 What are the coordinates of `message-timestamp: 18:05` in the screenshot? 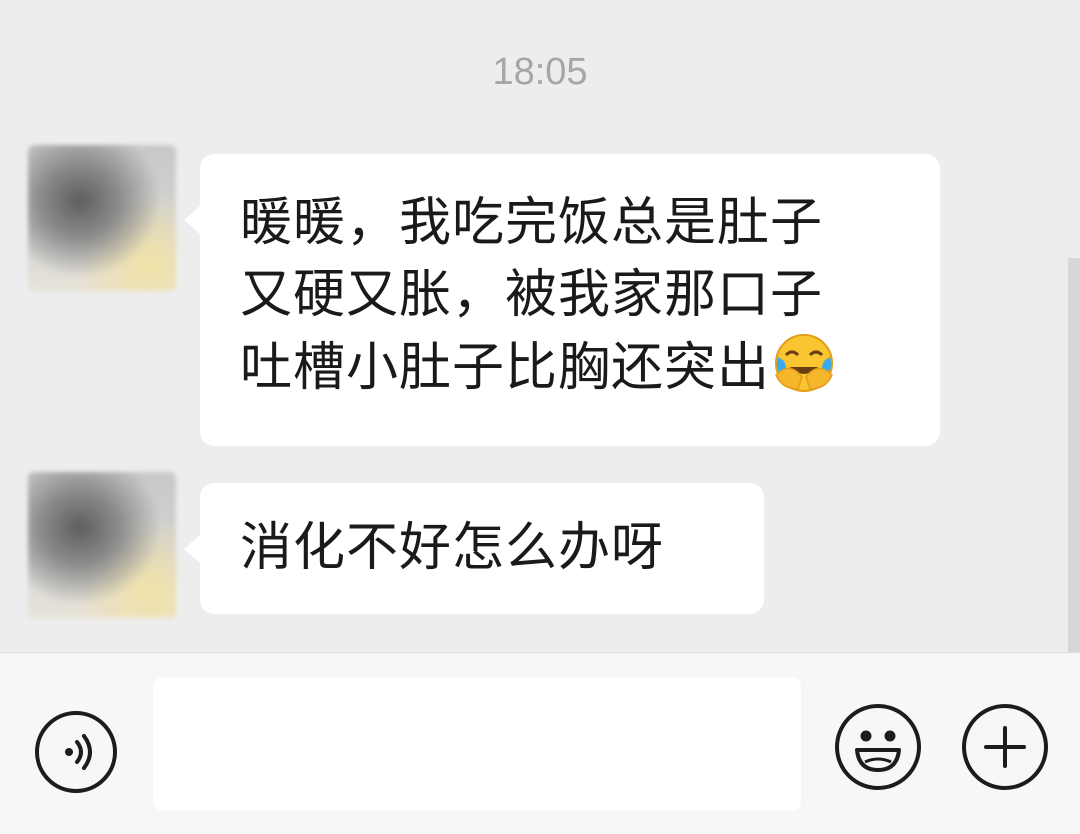 It's located at (540, 72).